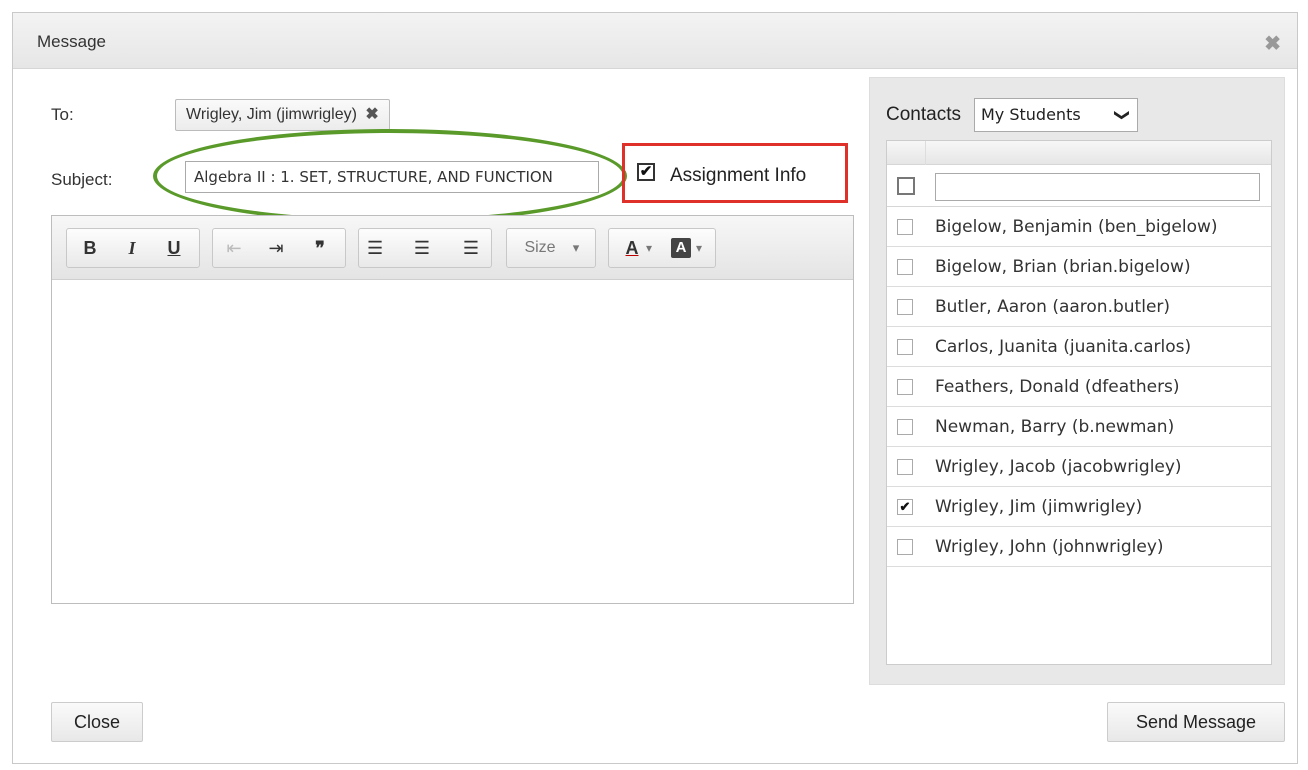 The width and height of the screenshot is (1308, 770). What do you see at coordinates (1053, 307) in the screenshot?
I see `contact-name: Butler, Aaron (aaron.butler)` at bounding box center [1053, 307].